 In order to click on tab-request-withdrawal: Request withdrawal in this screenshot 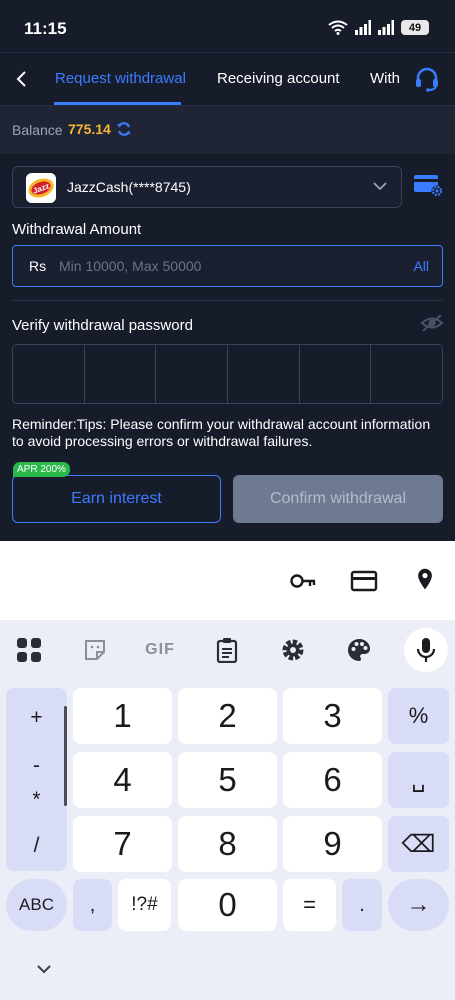, I will do `click(120, 78)`.